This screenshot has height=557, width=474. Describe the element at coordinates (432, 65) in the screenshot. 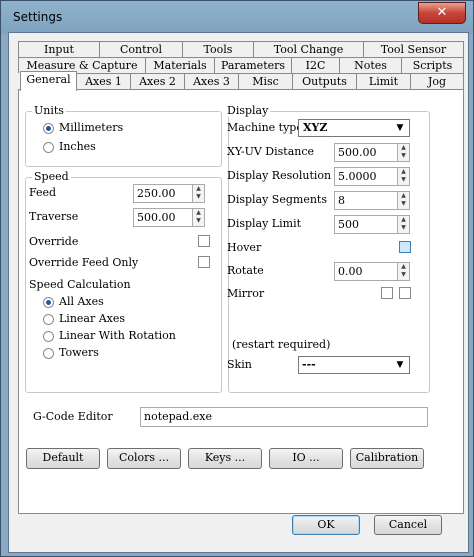

I see `tab-scripts: Scripts` at that location.